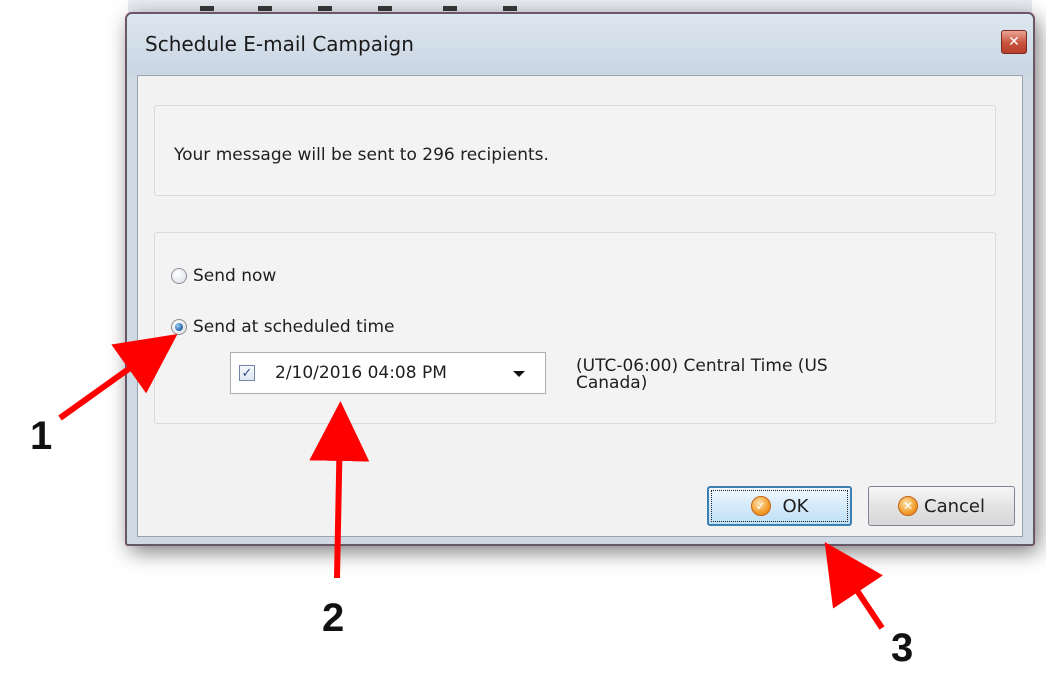  I want to click on annotation-label-1: 1, so click(41, 436).